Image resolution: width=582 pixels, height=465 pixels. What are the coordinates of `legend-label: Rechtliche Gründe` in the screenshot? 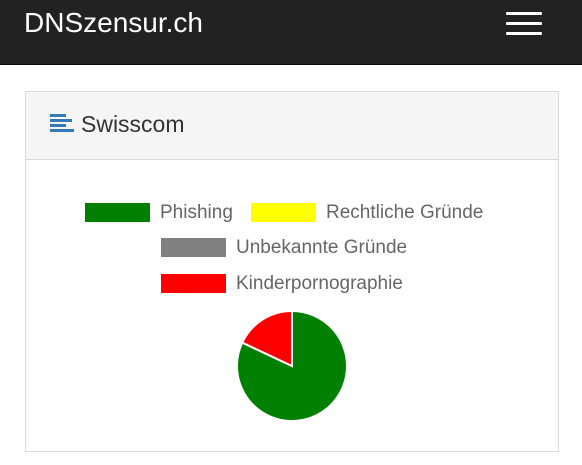 It's located at (405, 212).